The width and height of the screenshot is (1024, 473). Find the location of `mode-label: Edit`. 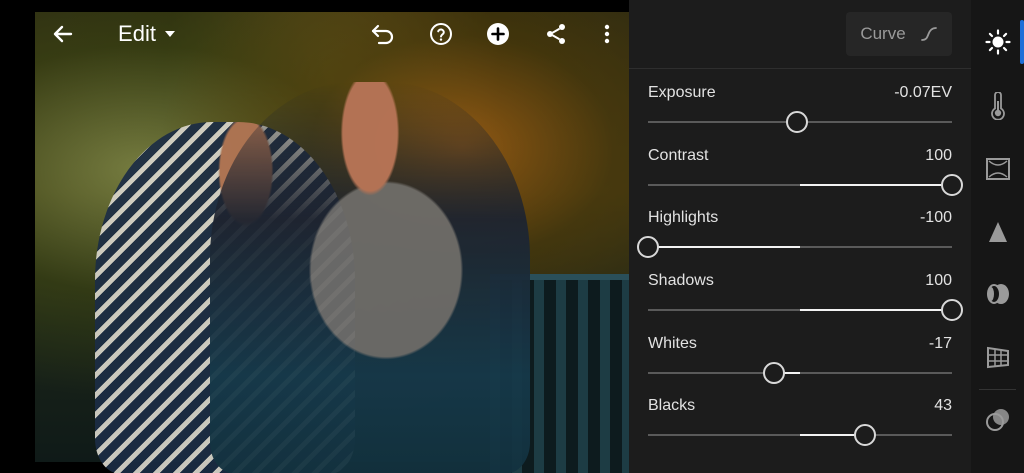

mode-label: Edit is located at coordinates (137, 33).